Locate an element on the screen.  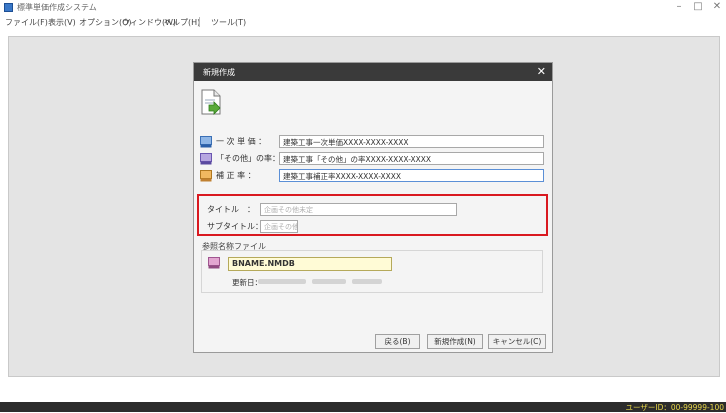
field-row-primary-unit-price: 一 次 単 価 ： 建築工事一次単価XXXX-XXXX-XXXX is located at coordinates (372, 142).